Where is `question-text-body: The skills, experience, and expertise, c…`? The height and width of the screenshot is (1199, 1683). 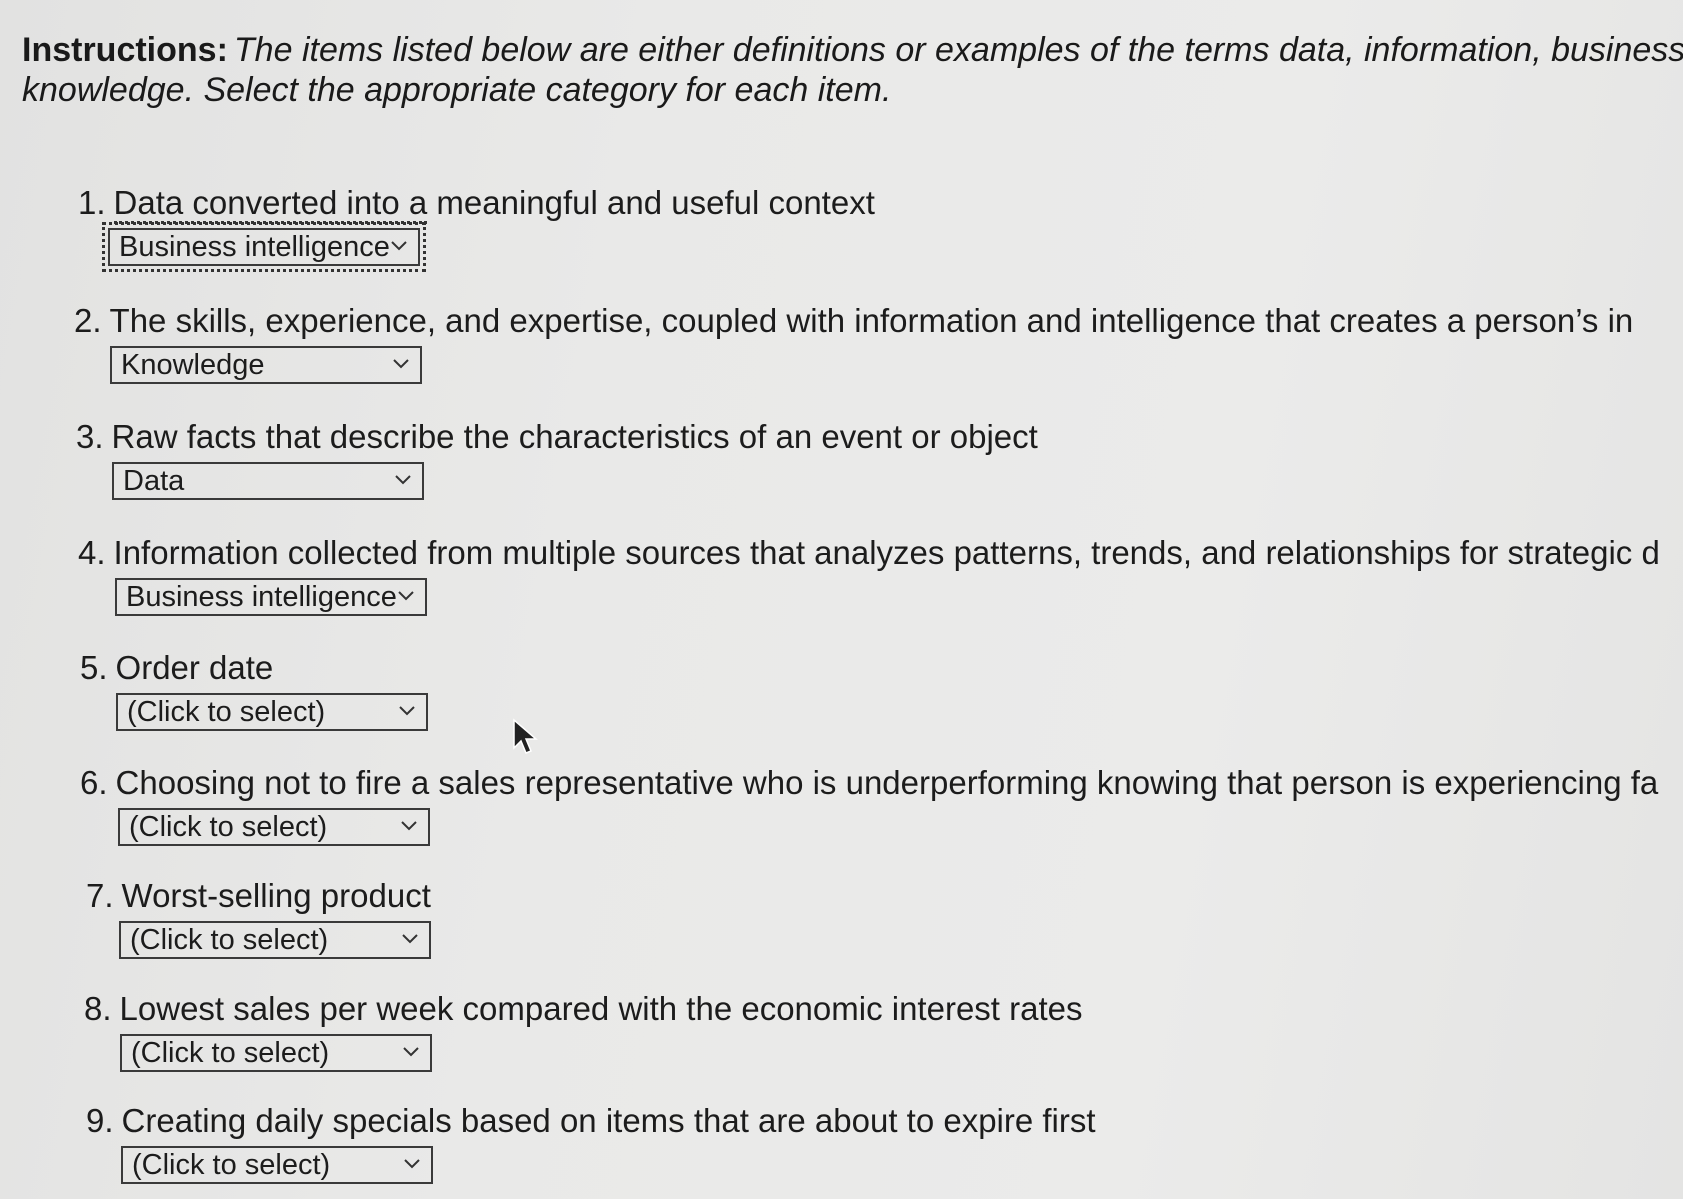
question-text-body: The skills, experience, and expertise, c… is located at coordinates (871, 320).